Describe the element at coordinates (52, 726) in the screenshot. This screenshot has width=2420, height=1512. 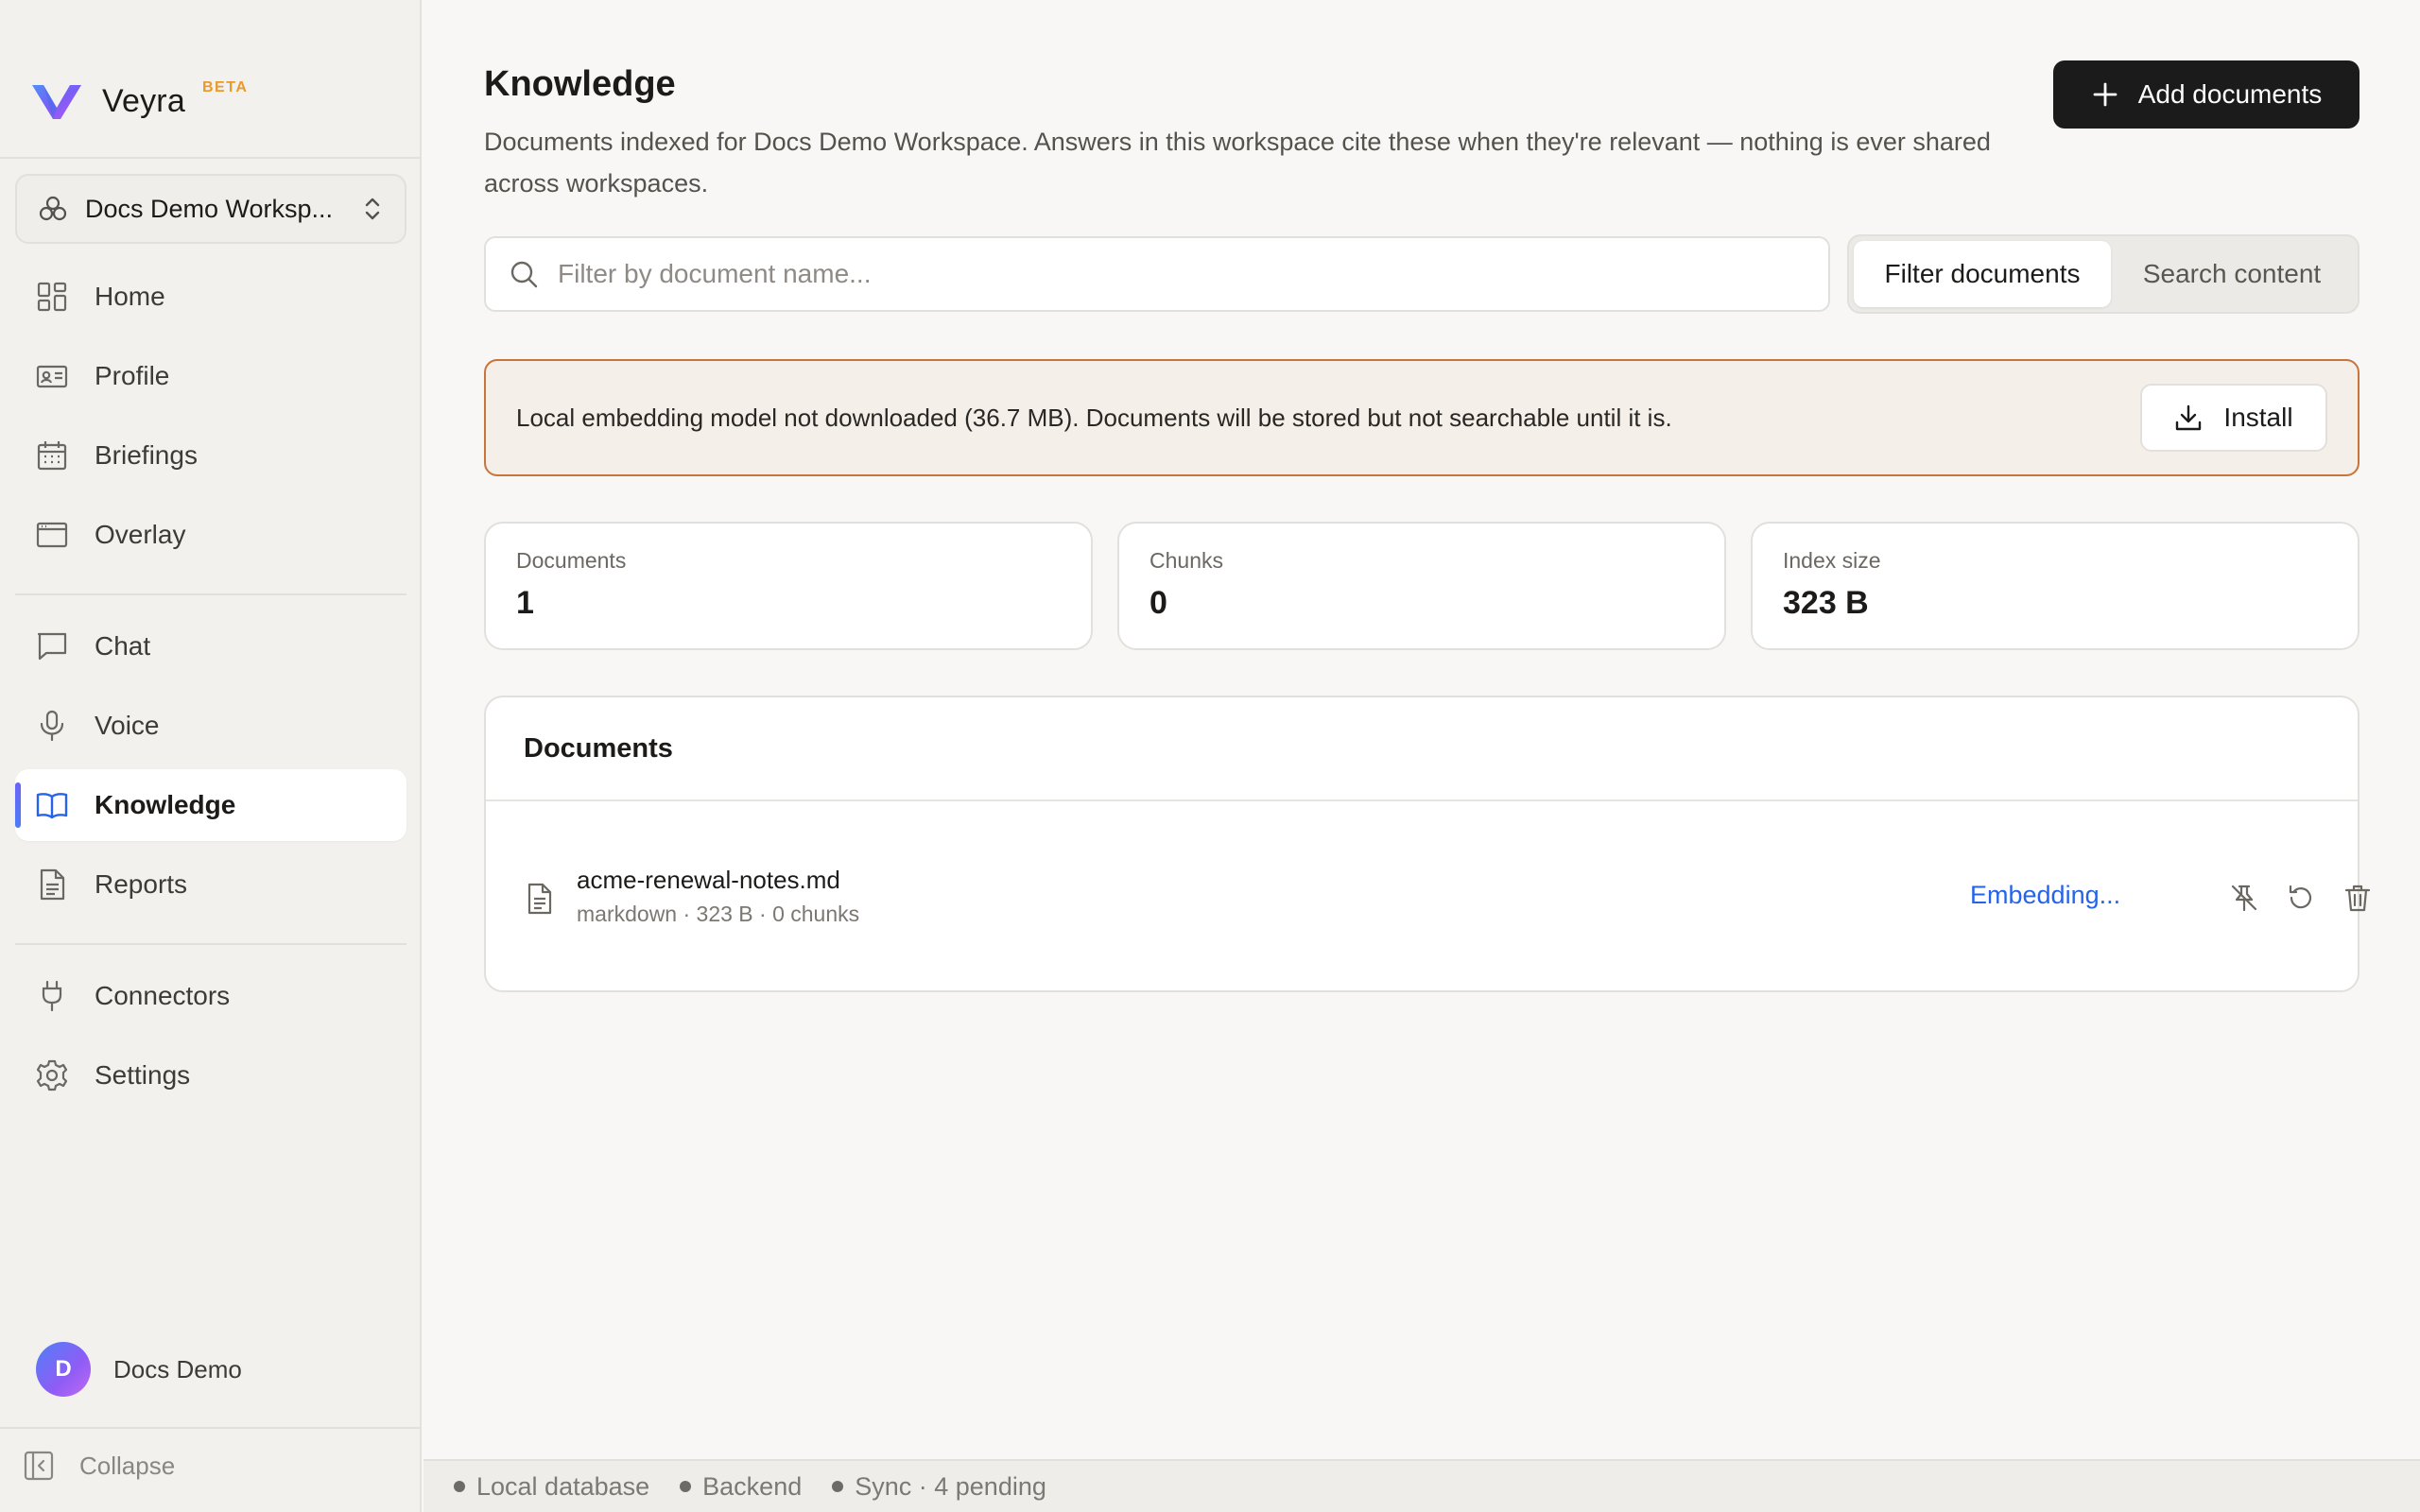
I see `microphone-icon` at that location.